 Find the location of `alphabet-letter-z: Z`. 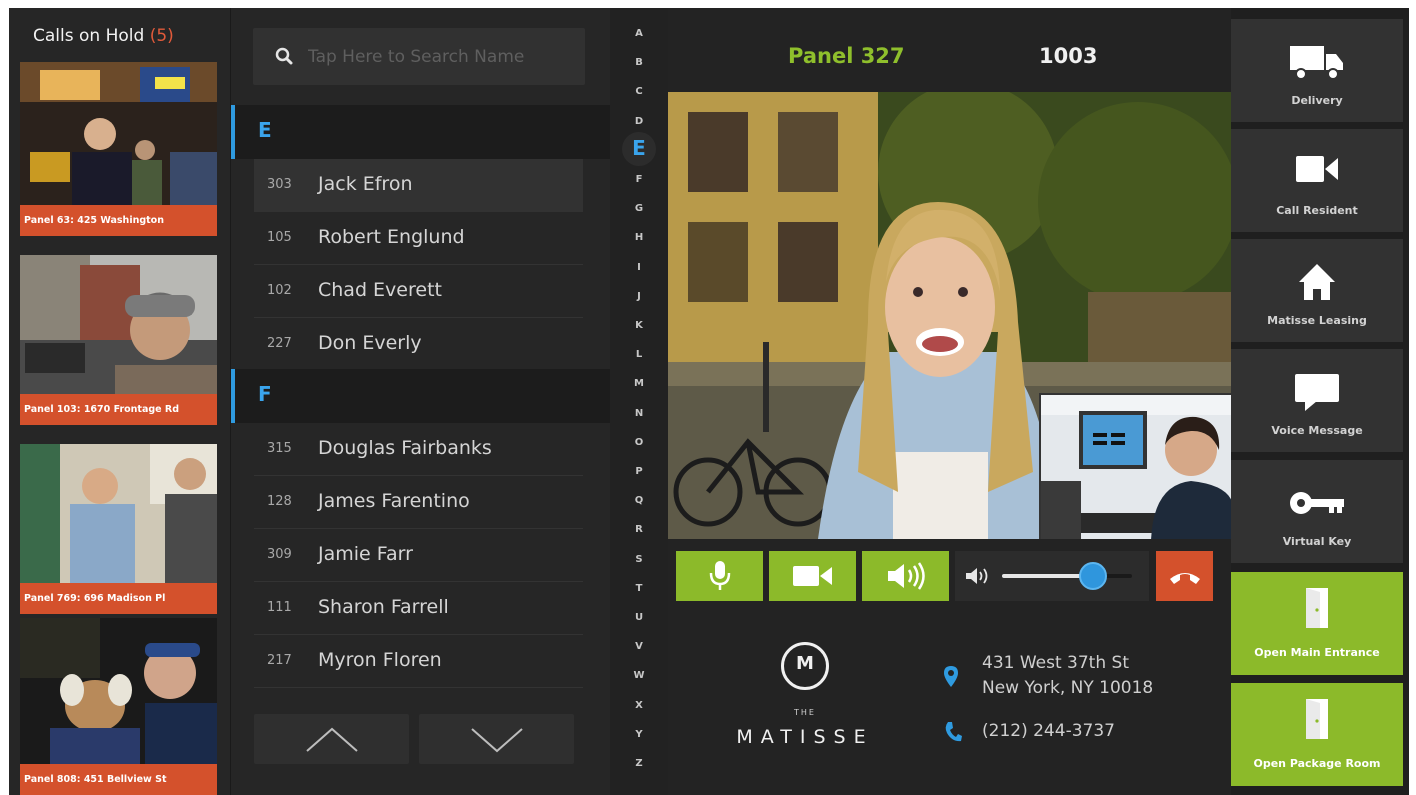

alphabet-letter-z: Z is located at coordinates (639, 763).